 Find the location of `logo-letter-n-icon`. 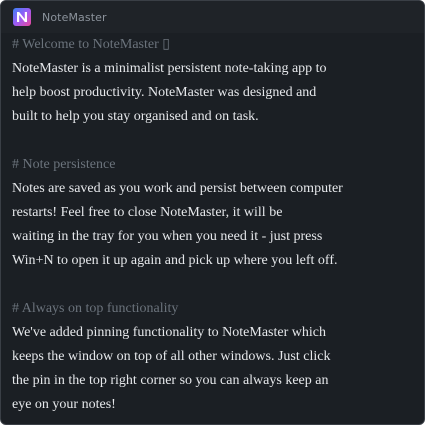

logo-letter-n-icon is located at coordinates (22, 17).